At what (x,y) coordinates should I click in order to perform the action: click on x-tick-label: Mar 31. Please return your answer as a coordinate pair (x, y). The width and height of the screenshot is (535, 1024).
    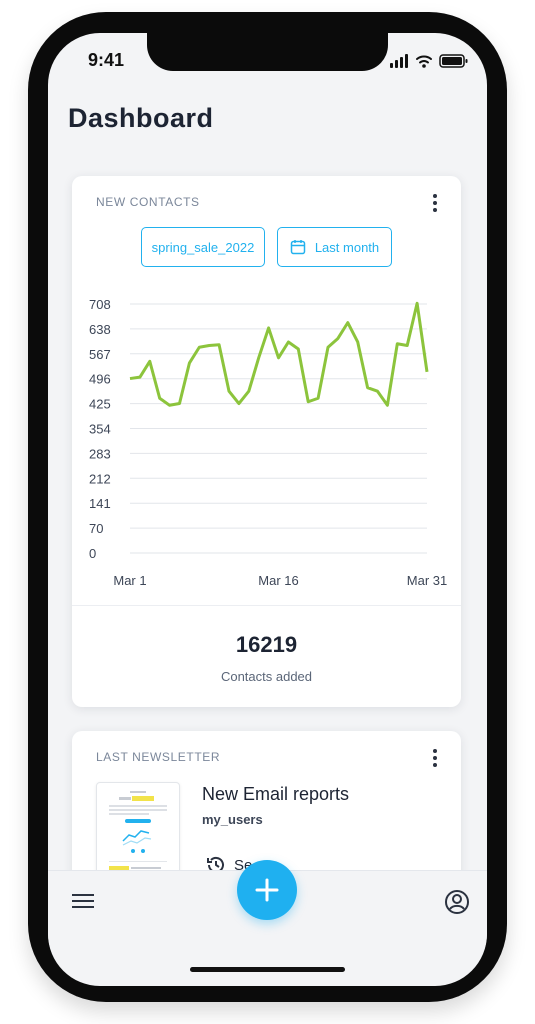
    Looking at the image, I should click on (427, 580).